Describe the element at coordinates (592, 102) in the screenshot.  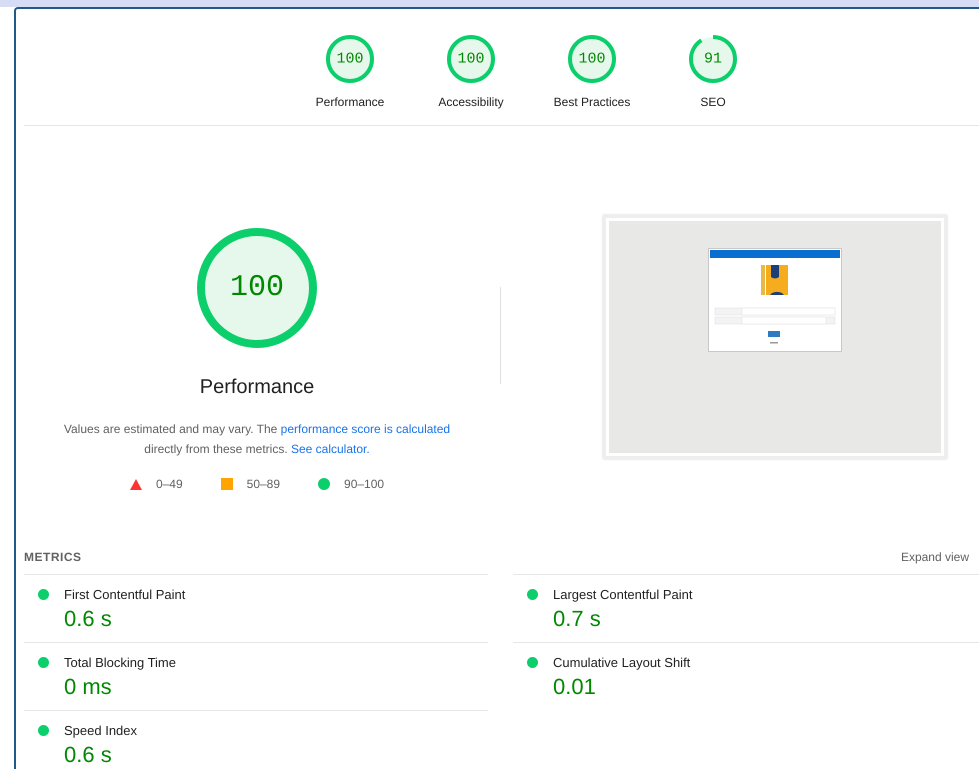
I see `category-label: Best Practices` at that location.